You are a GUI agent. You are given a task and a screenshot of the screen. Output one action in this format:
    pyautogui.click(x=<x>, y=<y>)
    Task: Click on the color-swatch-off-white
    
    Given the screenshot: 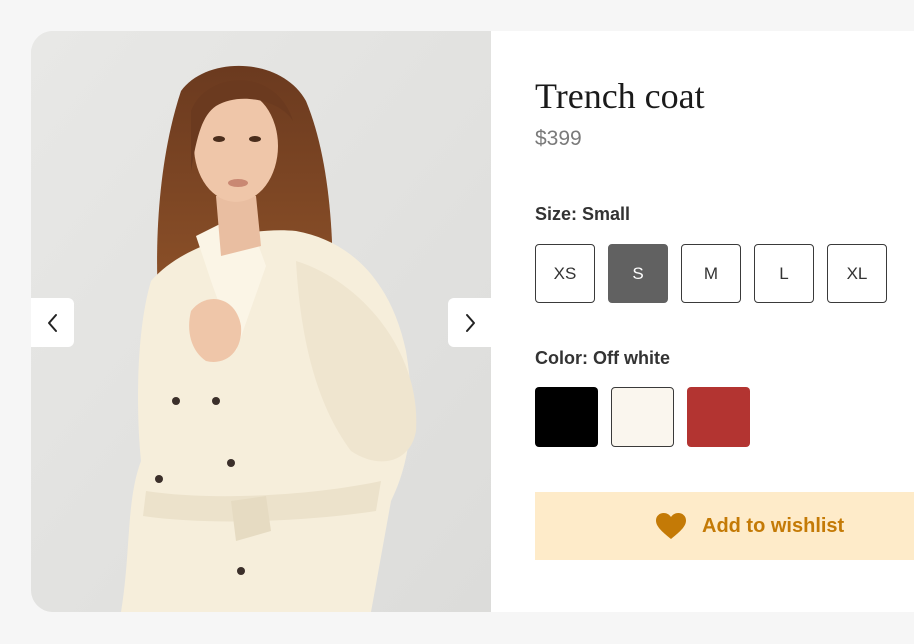 What is the action you would take?
    pyautogui.click(x=642, y=417)
    